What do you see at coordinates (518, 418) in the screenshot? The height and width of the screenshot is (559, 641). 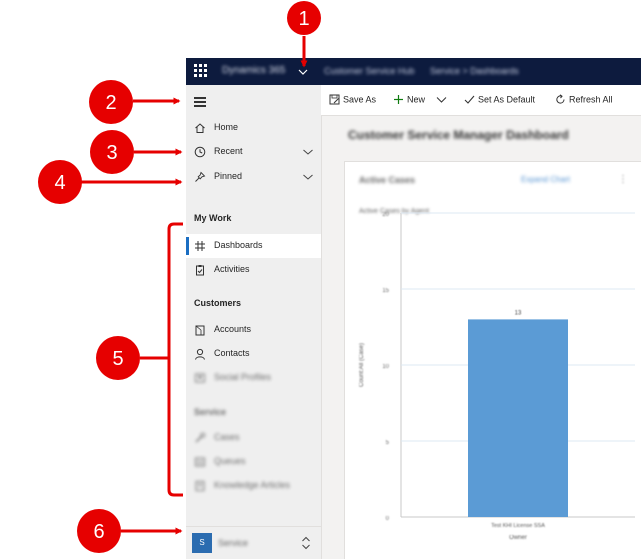 I see `bar` at bounding box center [518, 418].